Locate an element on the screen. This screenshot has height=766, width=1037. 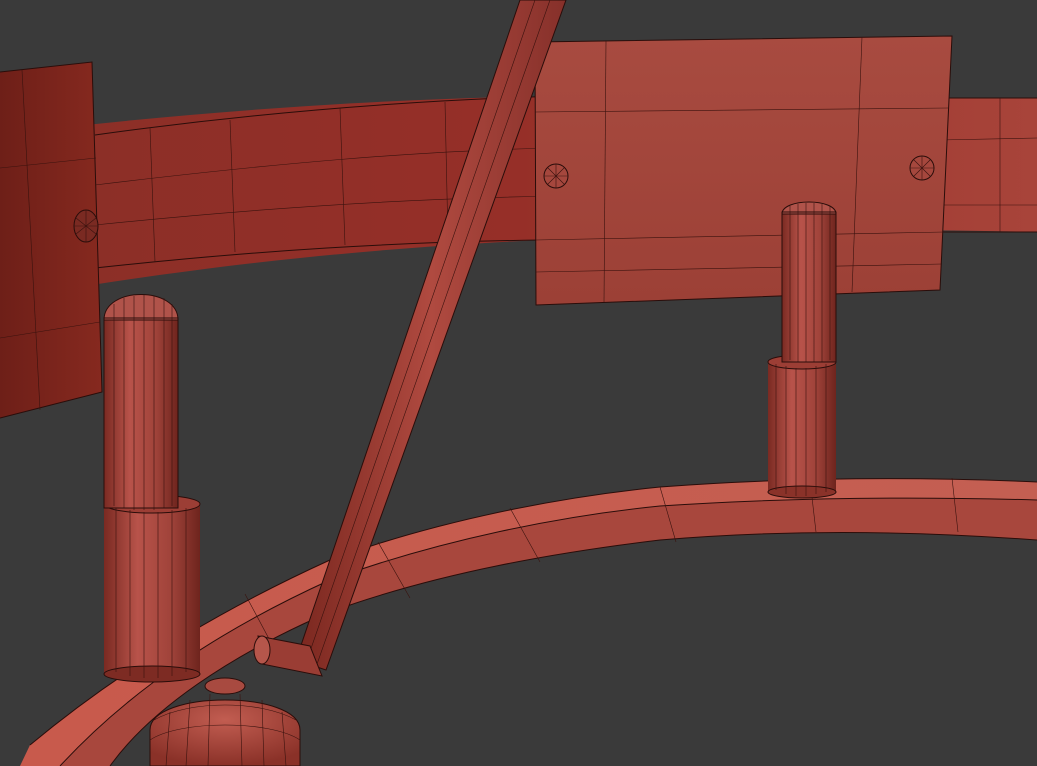
left-post is located at coordinates (152, 488).